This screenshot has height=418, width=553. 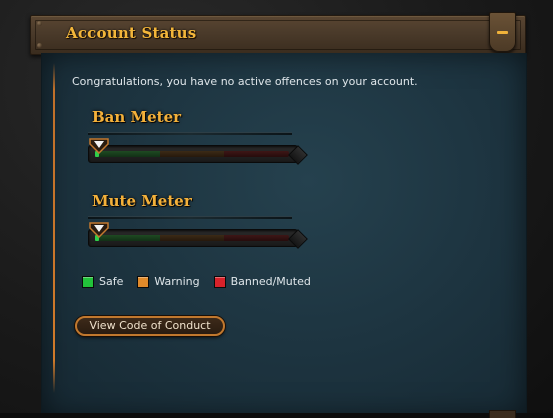 I want to click on mute-meter-track, so click(x=192, y=238).